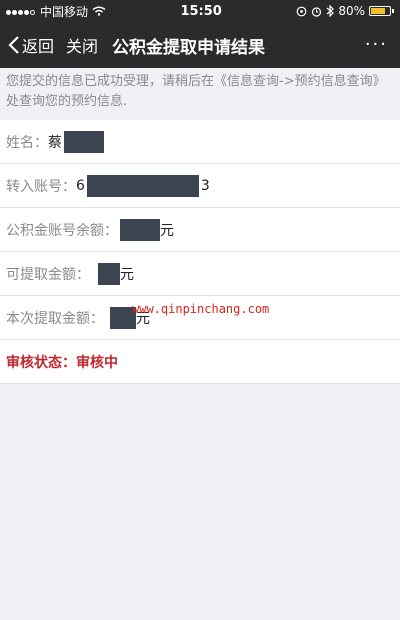 This screenshot has width=400, height=620. Describe the element at coordinates (330, 11) in the screenshot. I see `bluetooth-icon` at that location.